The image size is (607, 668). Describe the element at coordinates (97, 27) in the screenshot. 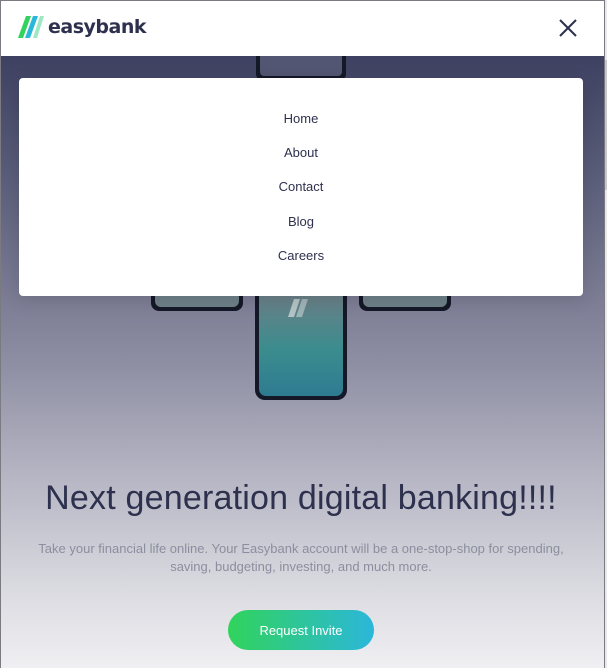

I see `logo-text: easybank` at that location.